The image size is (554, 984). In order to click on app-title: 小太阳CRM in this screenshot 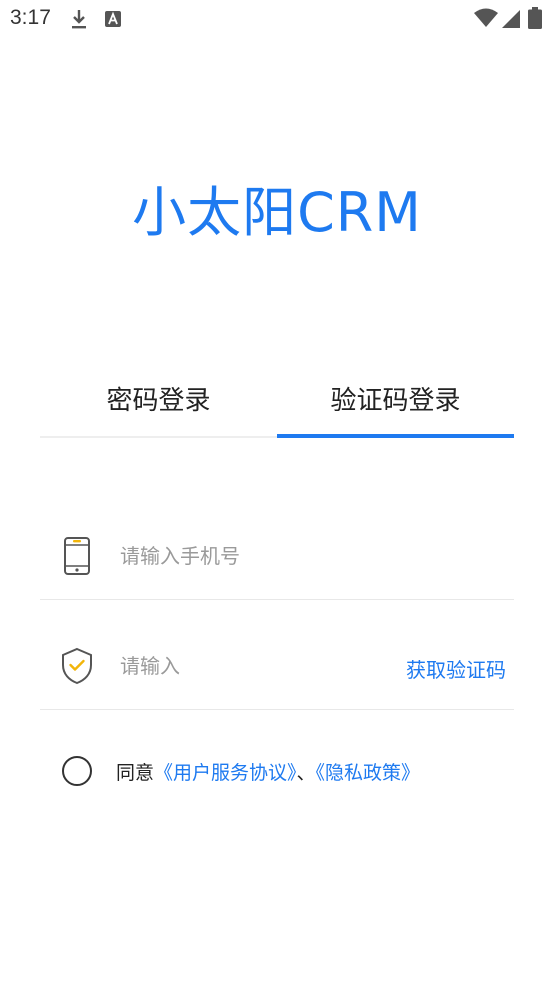, I will do `click(277, 212)`.